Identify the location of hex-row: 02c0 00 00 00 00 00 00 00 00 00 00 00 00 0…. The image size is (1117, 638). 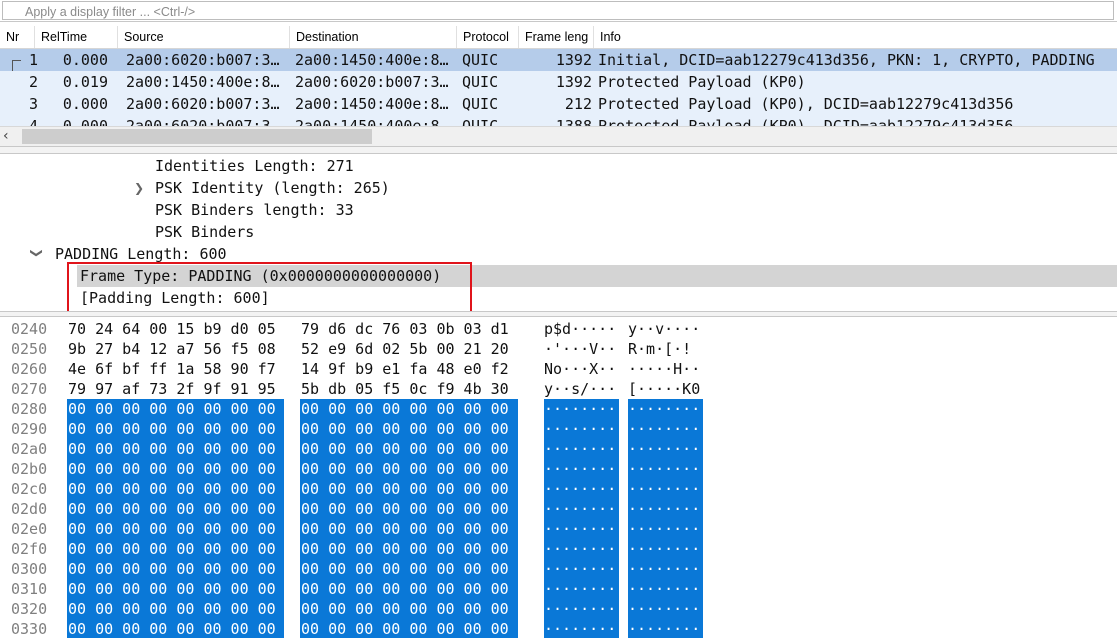
(558, 489).